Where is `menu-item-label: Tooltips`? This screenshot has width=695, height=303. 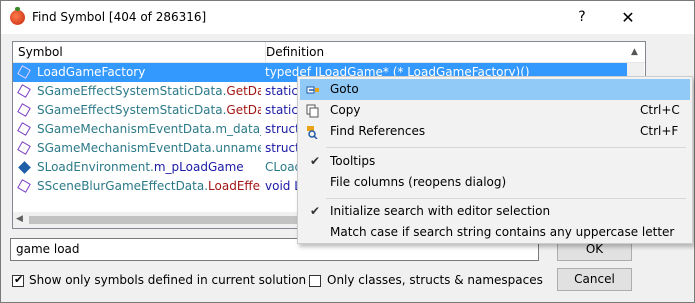
menu-item-label: Tooltips is located at coordinates (353, 161).